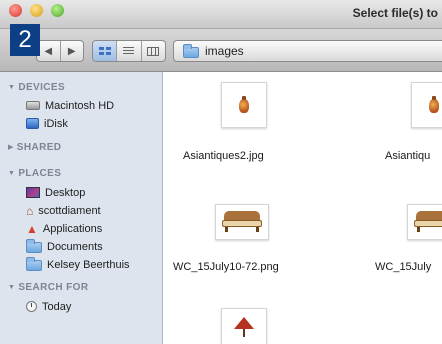 The image size is (442, 344). What do you see at coordinates (30, 210) in the screenshot?
I see `home-icon: ⌂` at bounding box center [30, 210].